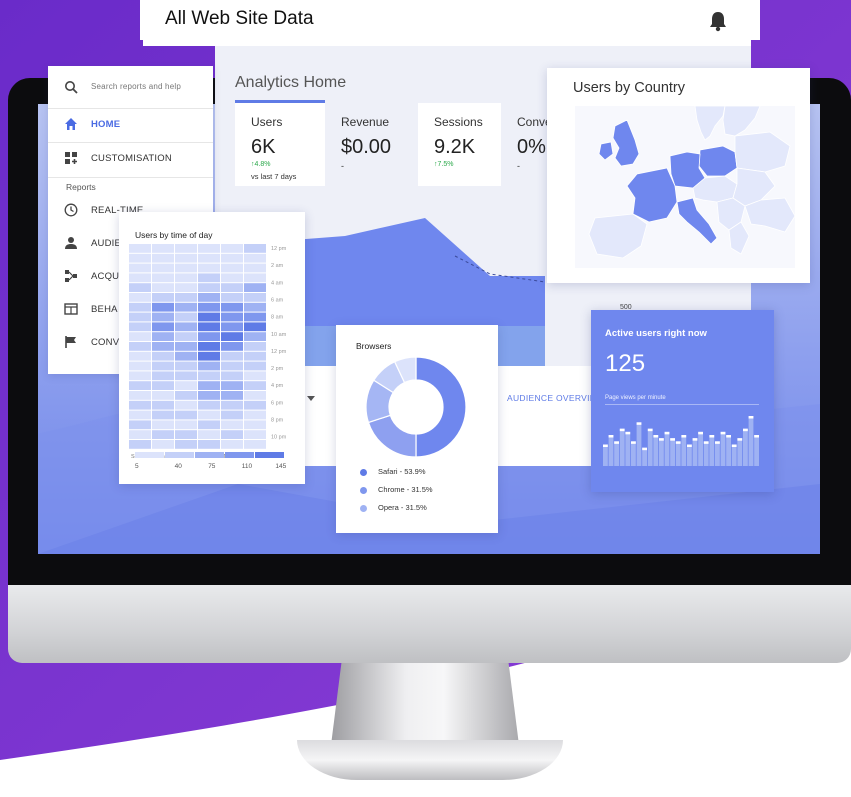 Image resolution: width=851 pixels, height=797 pixels. Describe the element at coordinates (370, 144) in the screenshot. I see `metric-revenue: Revenue $0.00 -` at that location.